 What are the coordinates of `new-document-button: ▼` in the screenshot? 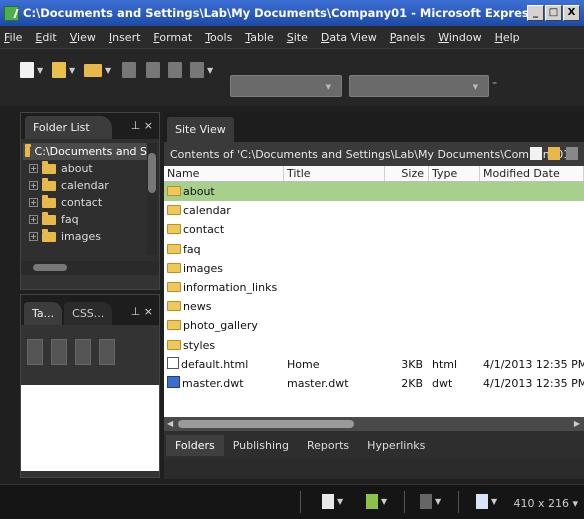 It's located at (63, 70).